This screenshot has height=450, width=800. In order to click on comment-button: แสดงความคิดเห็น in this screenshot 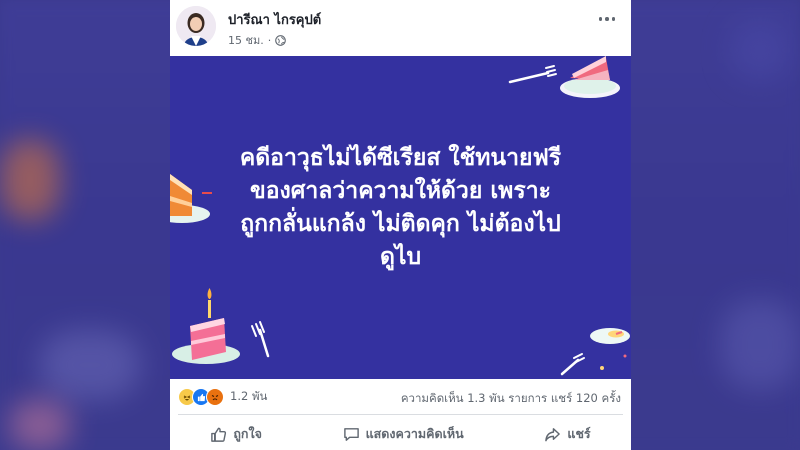, I will do `click(403, 434)`.